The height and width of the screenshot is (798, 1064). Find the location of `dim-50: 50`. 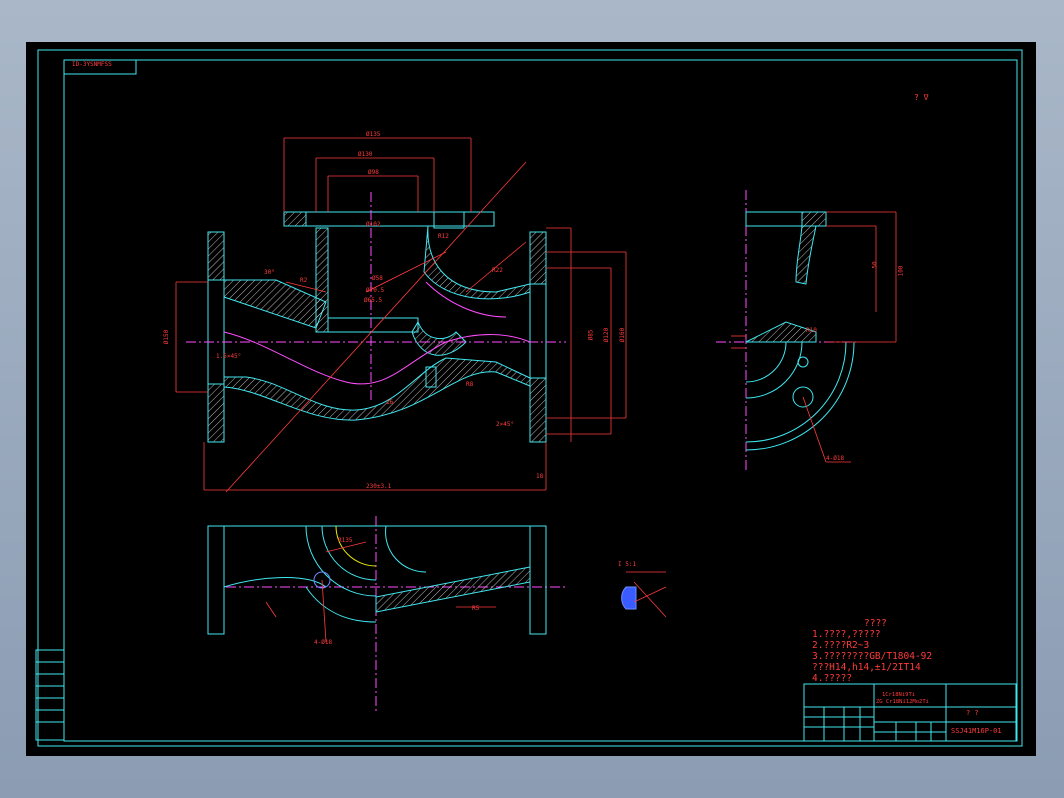

dim-50: 50 is located at coordinates (875, 265).